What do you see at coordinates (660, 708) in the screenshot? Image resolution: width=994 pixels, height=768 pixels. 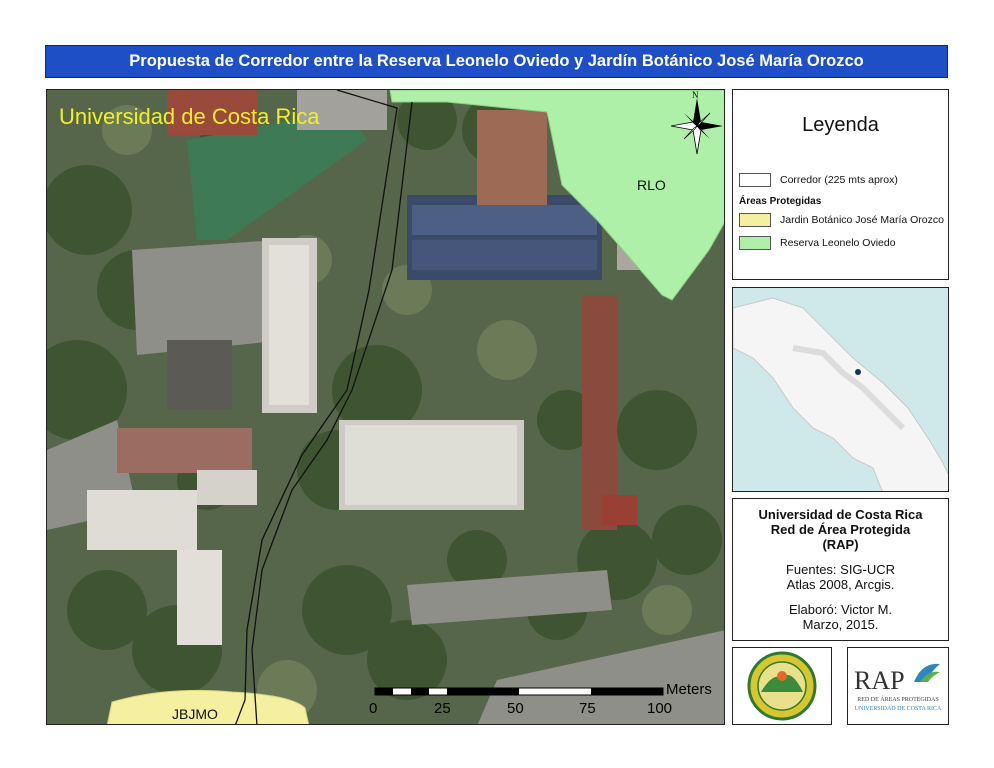 I see `scale-tick-100: 100` at bounding box center [660, 708].